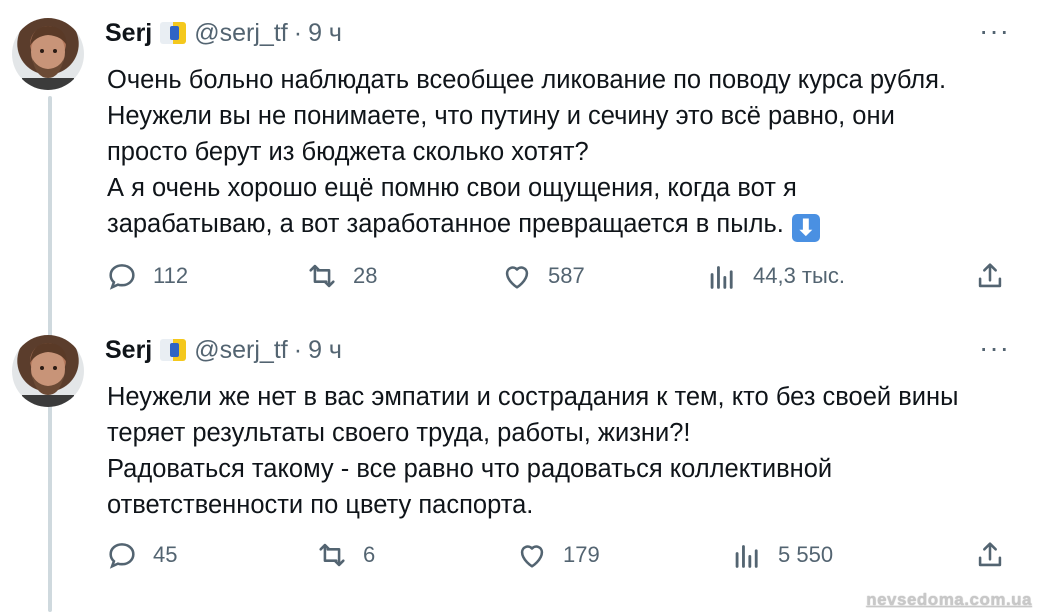 The height and width of the screenshot is (612, 1038). What do you see at coordinates (566, 275) in the screenshot?
I see `like-count: 587` at bounding box center [566, 275].